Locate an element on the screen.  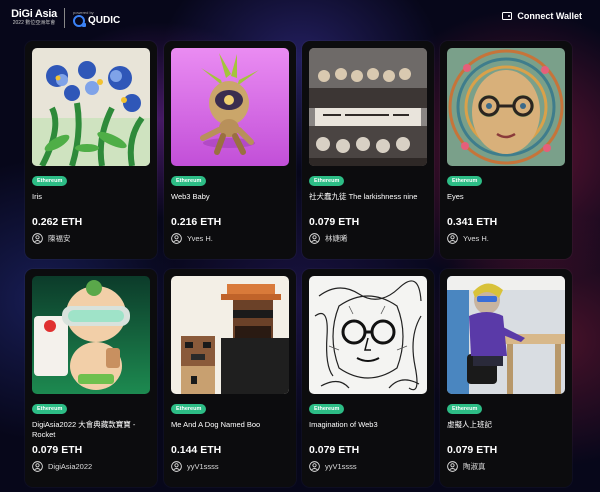
nft-owner: 林婕晞 is located at coordinates (368, 238).